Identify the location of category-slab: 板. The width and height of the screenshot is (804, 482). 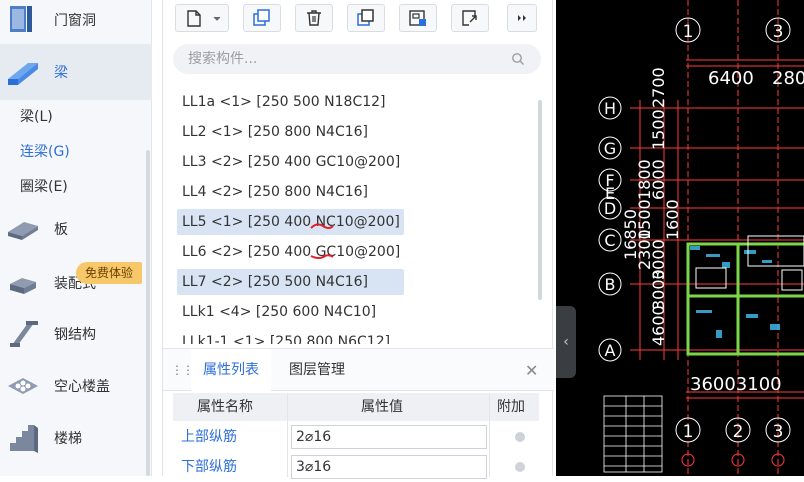
(76, 229).